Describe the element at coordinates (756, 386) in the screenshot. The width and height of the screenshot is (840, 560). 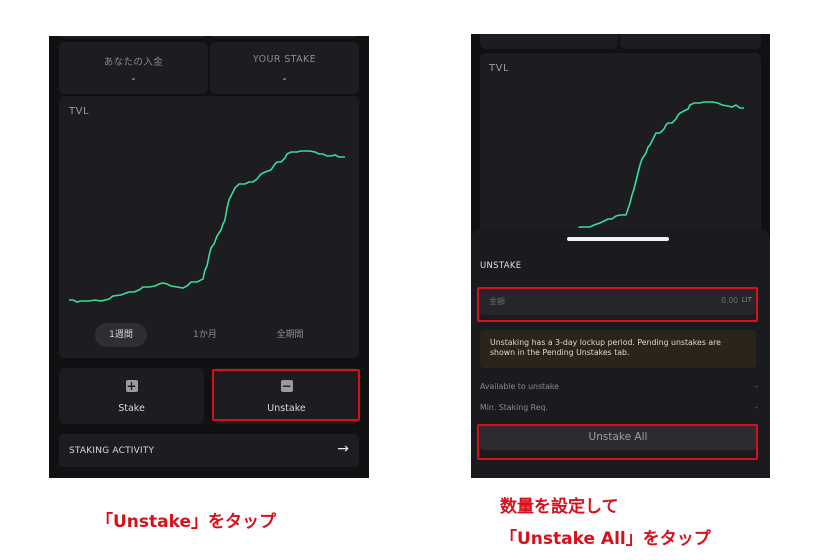
I see `available-value: -` at that location.